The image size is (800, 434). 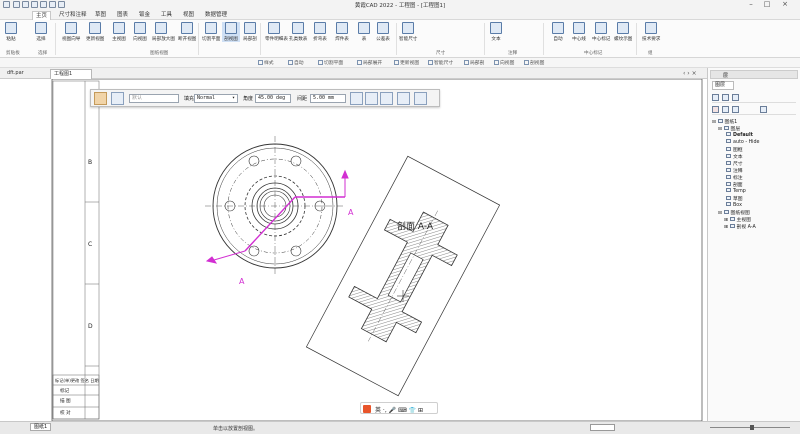 What do you see at coordinates (369, 62) in the screenshot?
I see `local-expand-tool: 局部展开` at bounding box center [369, 62].